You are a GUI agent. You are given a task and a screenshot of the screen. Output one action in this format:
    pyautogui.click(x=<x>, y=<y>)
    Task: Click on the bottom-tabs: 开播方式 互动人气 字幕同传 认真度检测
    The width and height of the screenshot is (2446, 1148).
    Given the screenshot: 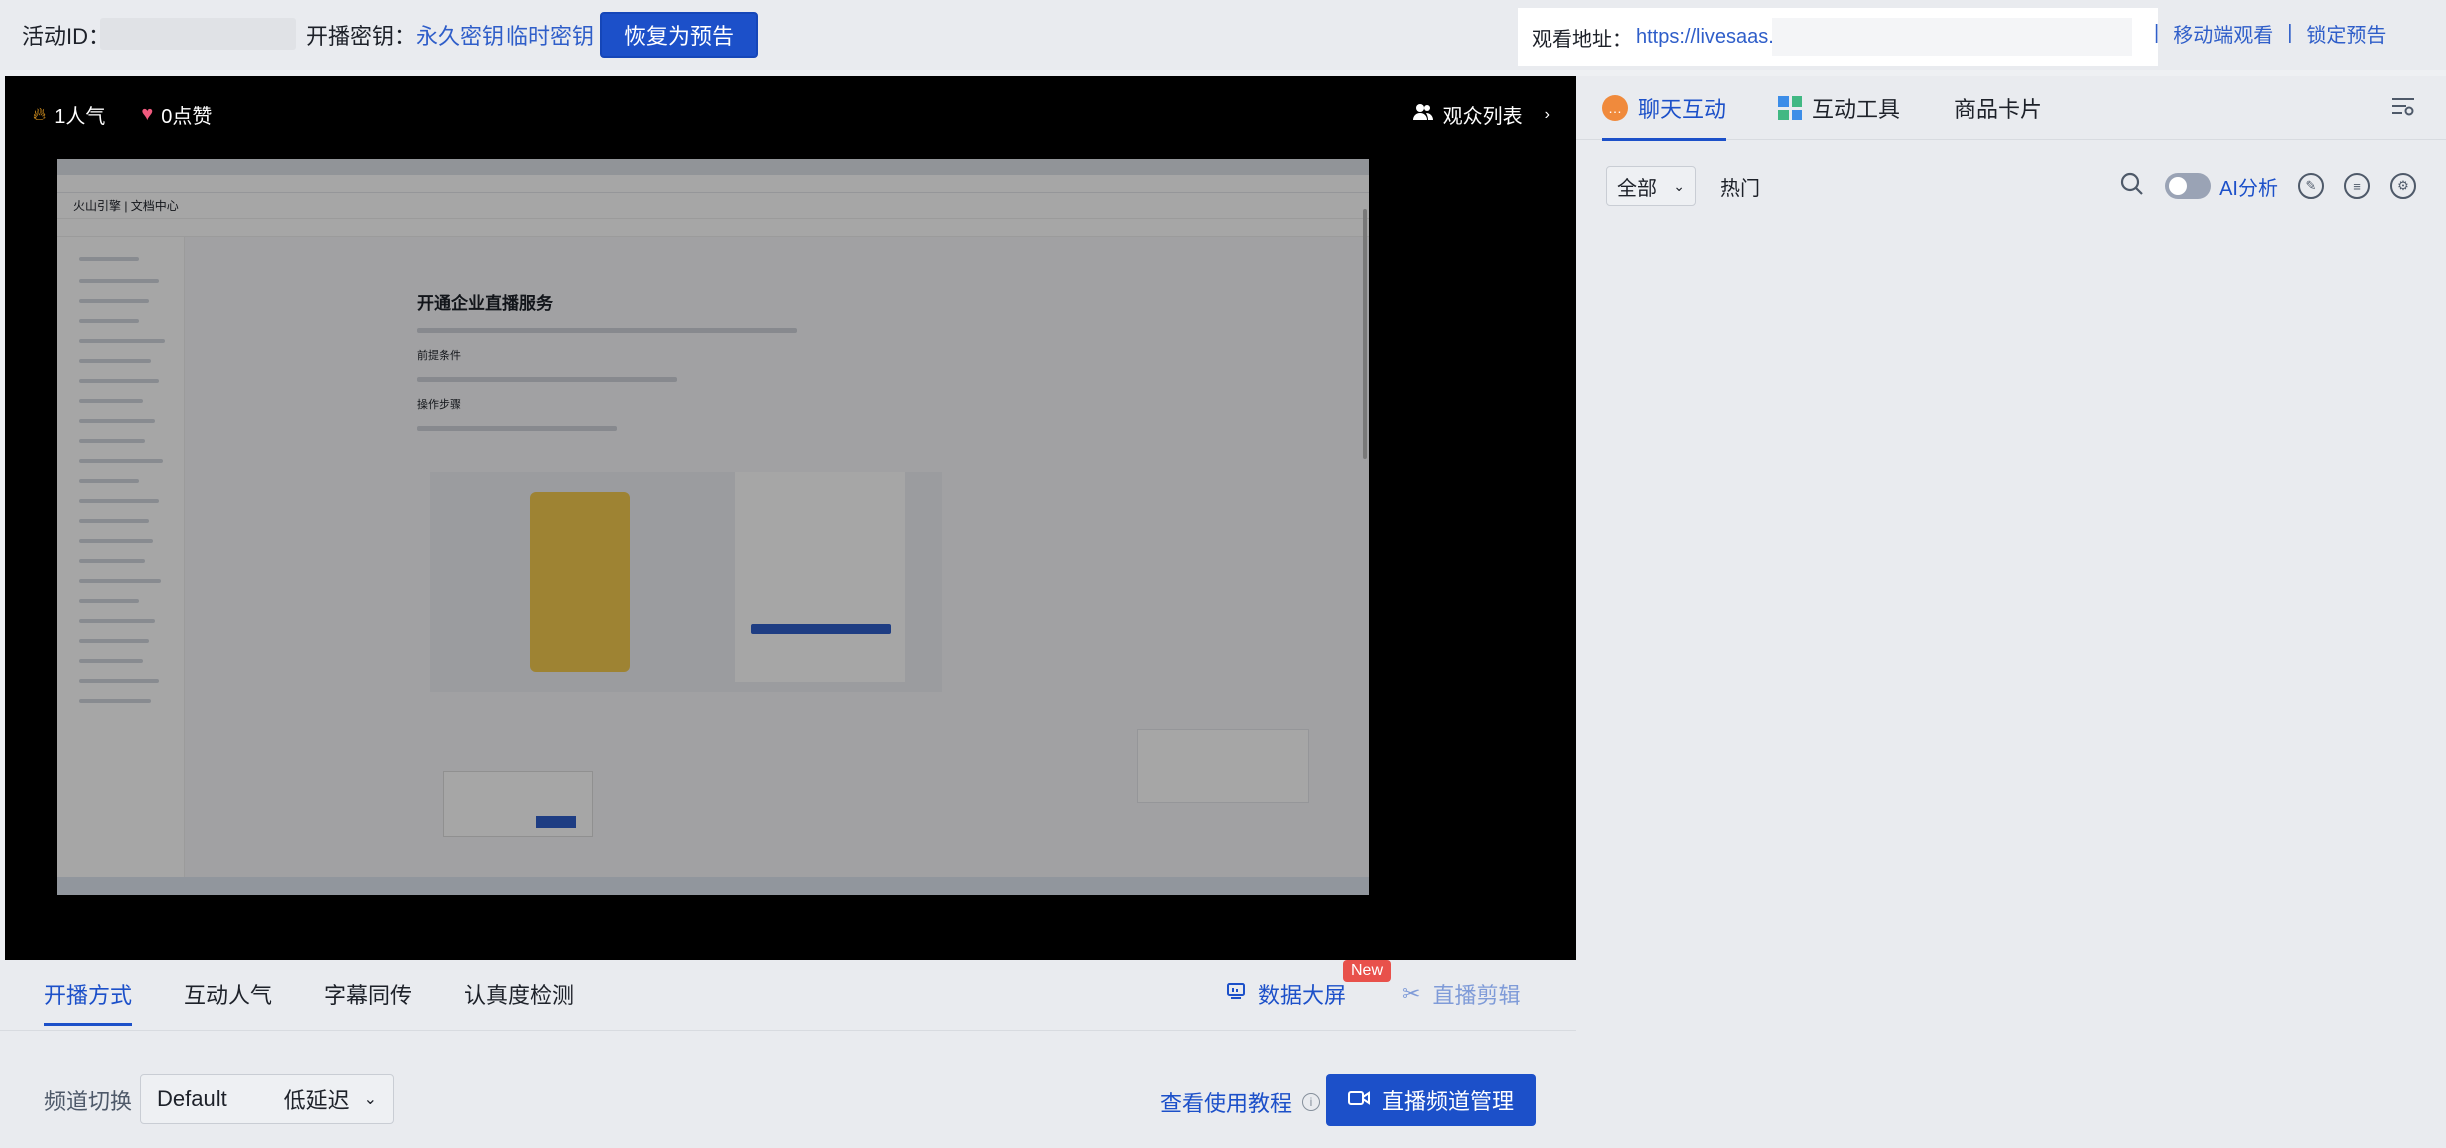 What is the action you would take?
    pyautogui.click(x=309, y=1002)
    